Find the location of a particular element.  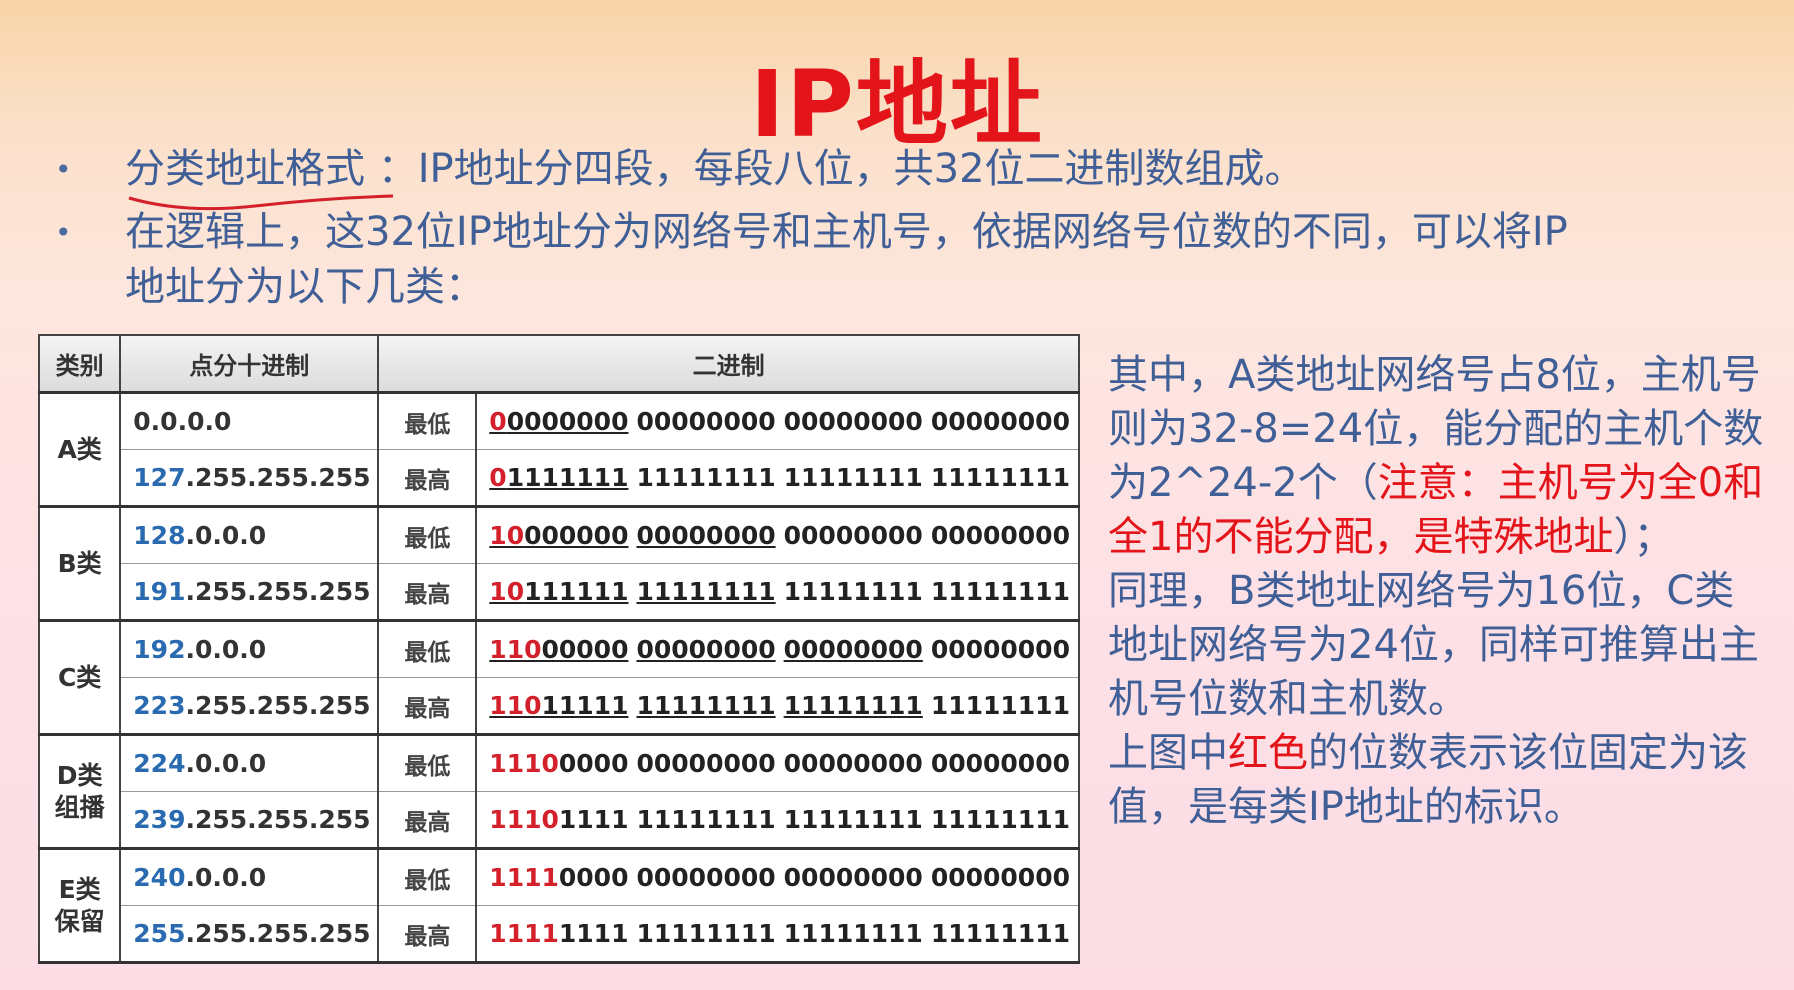

dotted-decimal-cell: 240.0.0.0 is located at coordinates (249, 877).